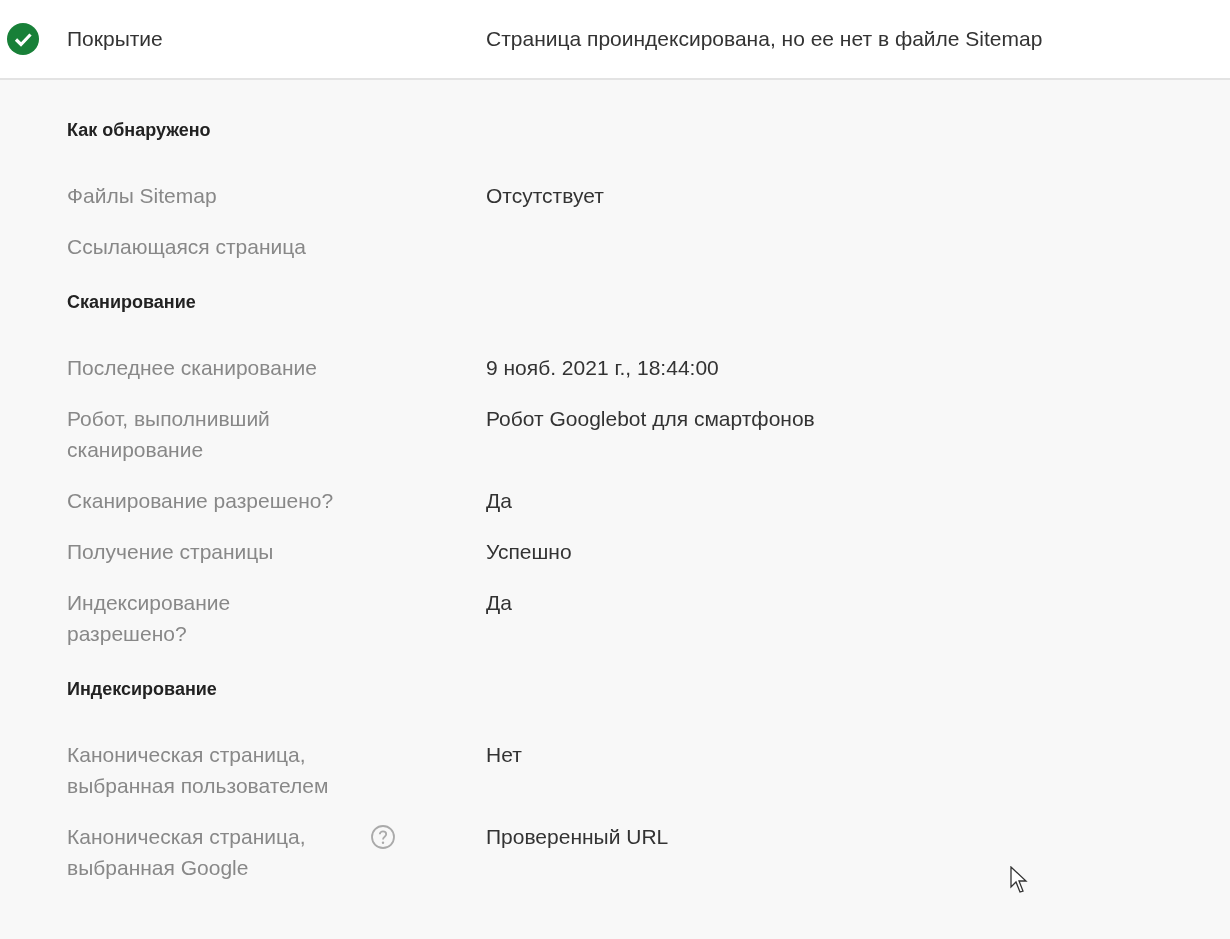 Image resolution: width=1230 pixels, height=939 pixels. Describe the element at coordinates (115, 39) in the screenshot. I see `status-label: Покрытие` at that location.